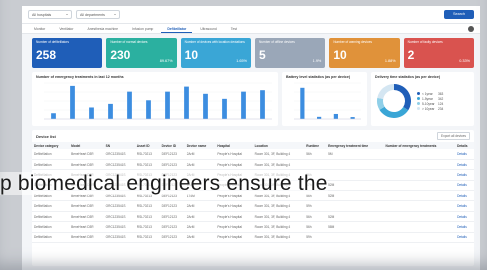  Describe the element at coordinates (177, 29) in the screenshot. I see `tab-4: Defibrillator` at that location.